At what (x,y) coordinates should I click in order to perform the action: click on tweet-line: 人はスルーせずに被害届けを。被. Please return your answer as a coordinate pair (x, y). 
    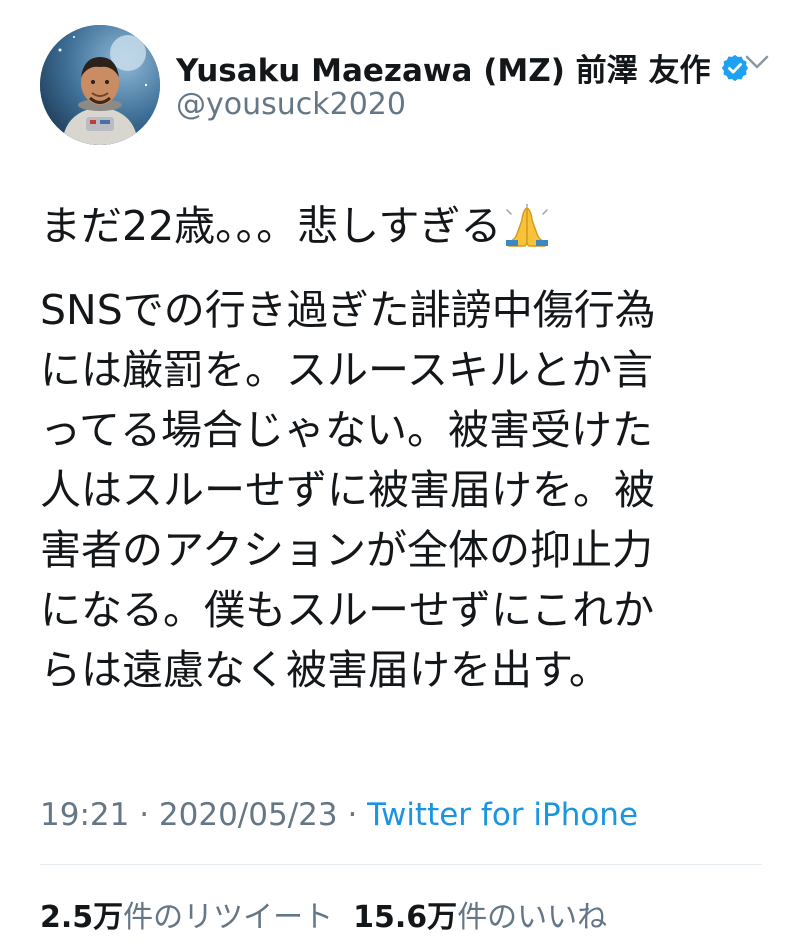
    Looking at the image, I should click on (347, 490).